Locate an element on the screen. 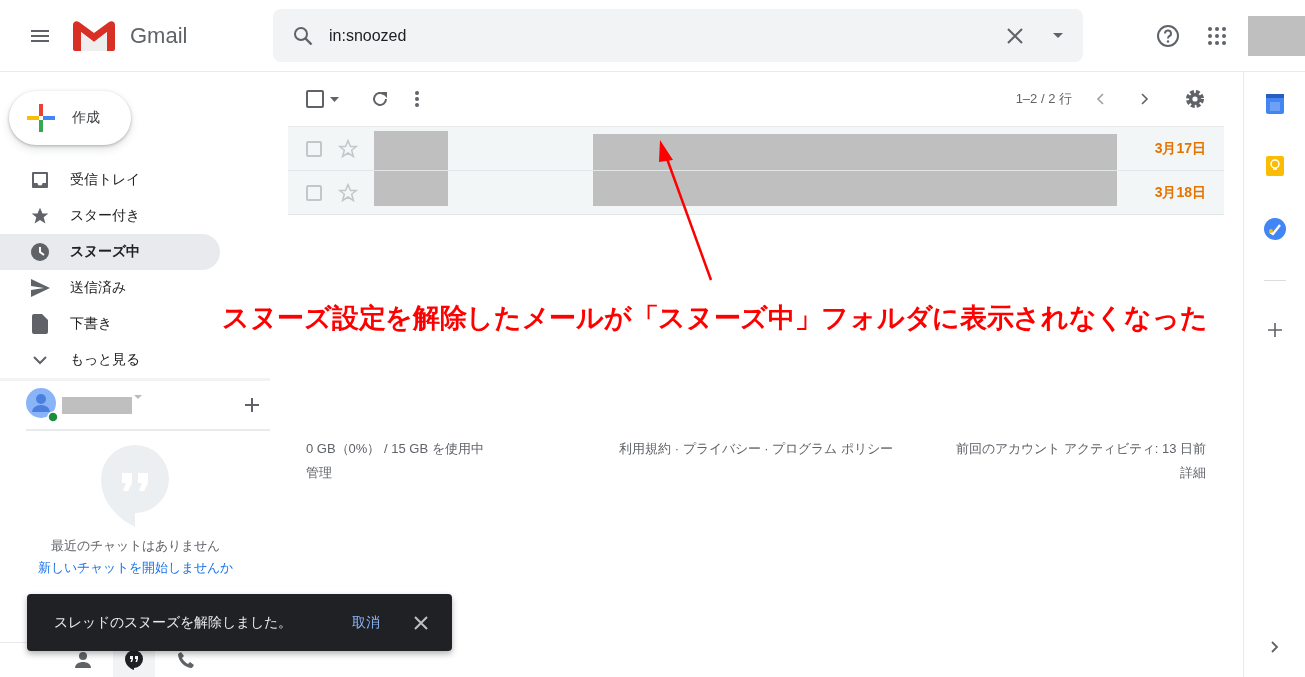 This screenshot has width=1305, height=677. account-activity: 前回のアカウント アクティビティ: 13 日前 is located at coordinates (1080, 449).